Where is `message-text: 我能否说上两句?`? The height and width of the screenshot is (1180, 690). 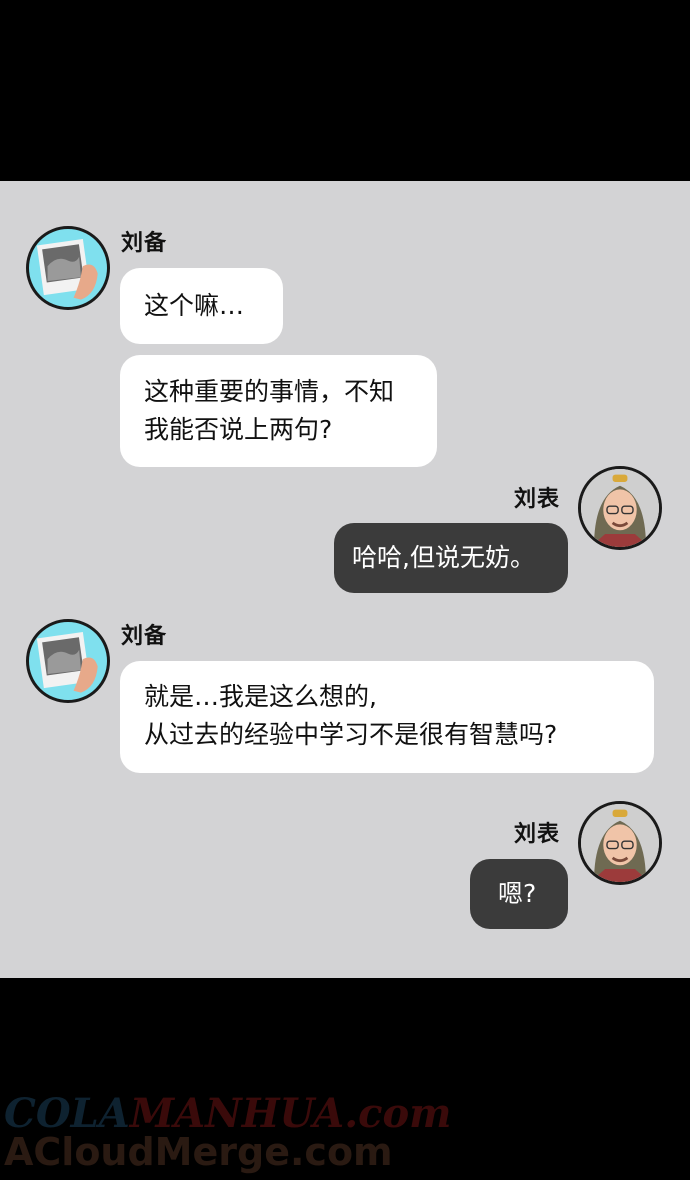 message-text: 我能否说上两句? is located at coordinates (238, 429).